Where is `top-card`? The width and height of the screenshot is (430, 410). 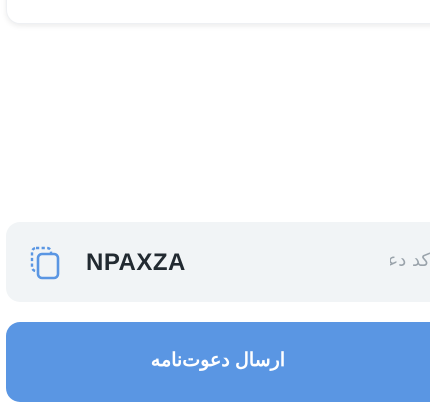 top-card is located at coordinates (218, 12).